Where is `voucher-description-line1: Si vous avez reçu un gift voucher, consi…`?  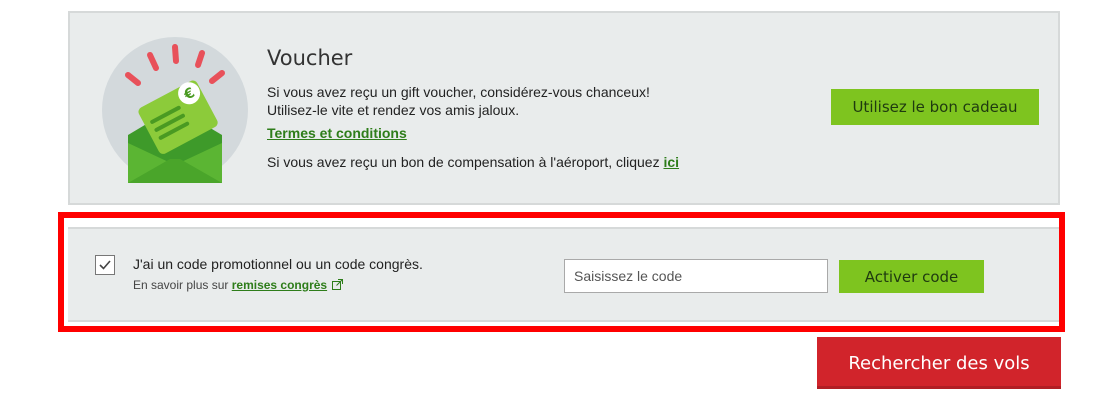
voucher-description-line1: Si vous avez reçu un gift voucher, consi… is located at coordinates (458, 92).